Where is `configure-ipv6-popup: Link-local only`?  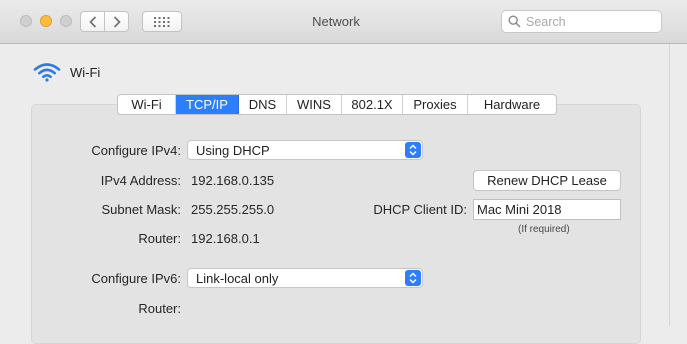 configure-ipv6-popup: Link-local only is located at coordinates (305, 278).